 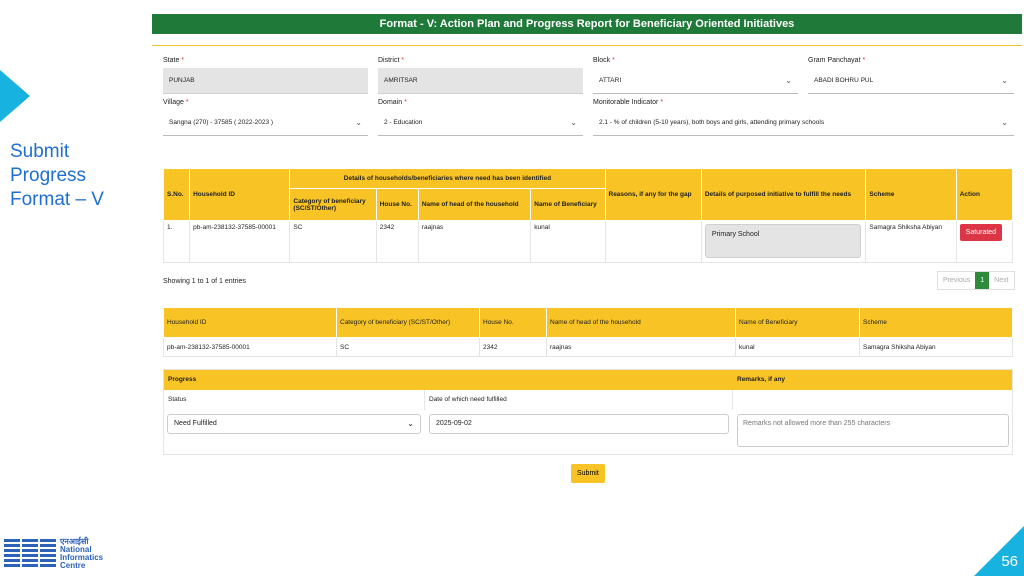 What do you see at coordinates (587, 45) in the screenshot?
I see `header-divider` at bounding box center [587, 45].